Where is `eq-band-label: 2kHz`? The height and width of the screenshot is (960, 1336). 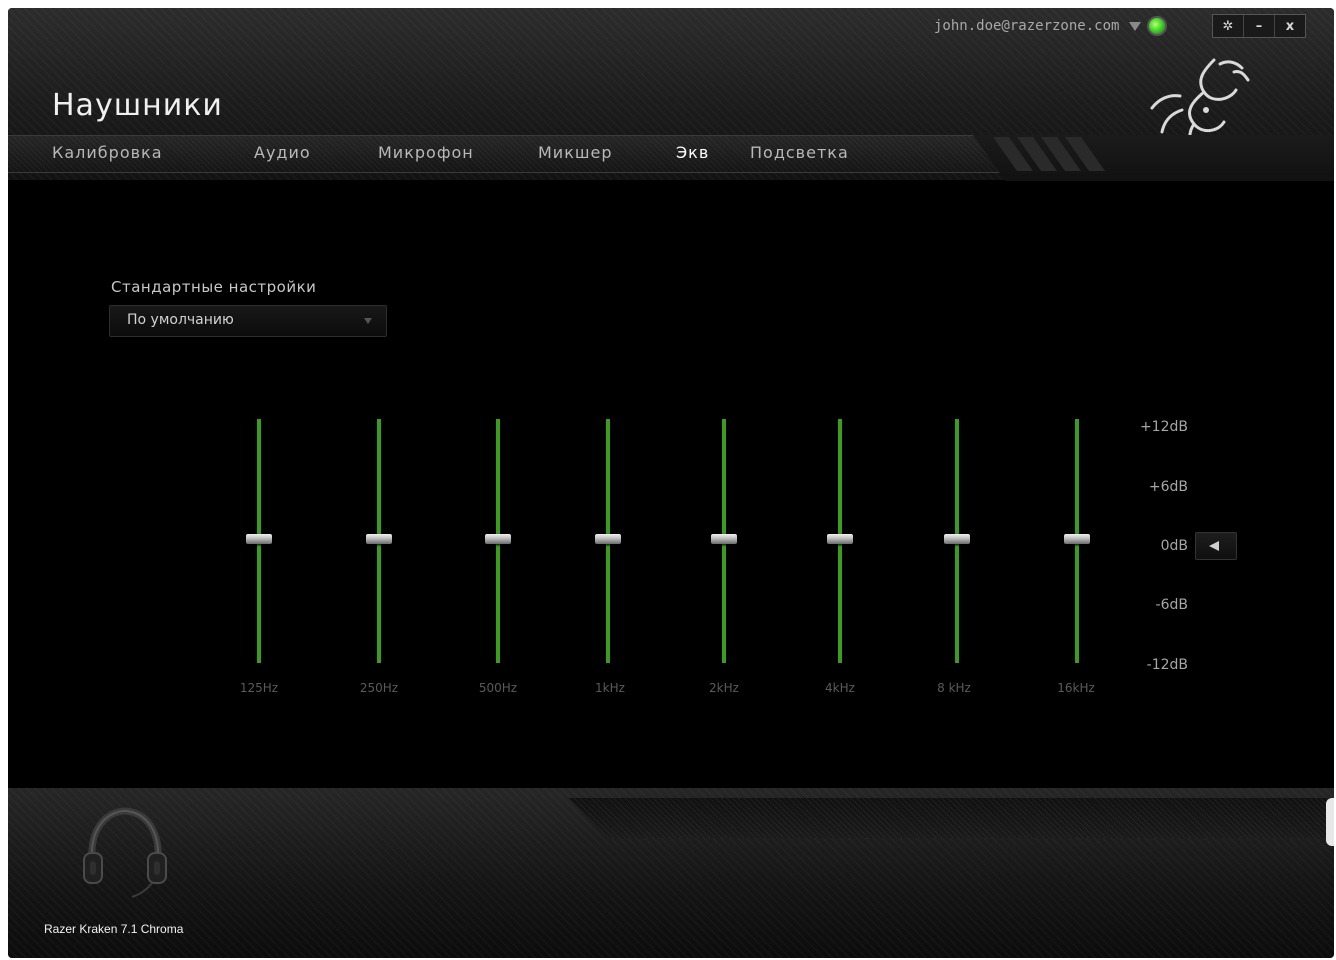
eq-band-label: 2kHz is located at coordinates (724, 688).